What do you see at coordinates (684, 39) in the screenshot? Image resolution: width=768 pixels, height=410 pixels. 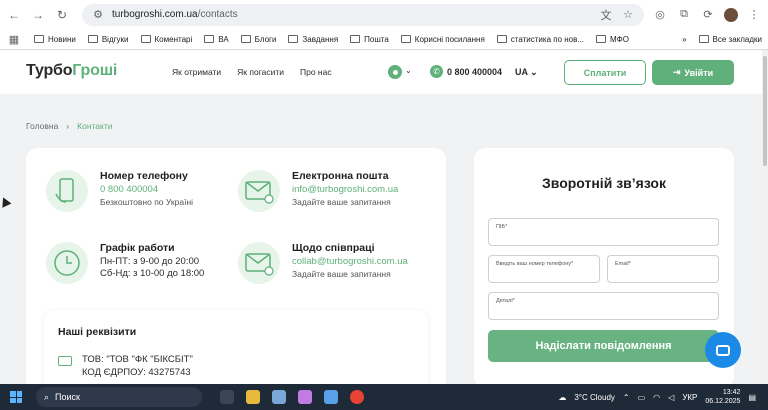 I see `bookmarks-overflow-icon: »` at bounding box center [684, 39].